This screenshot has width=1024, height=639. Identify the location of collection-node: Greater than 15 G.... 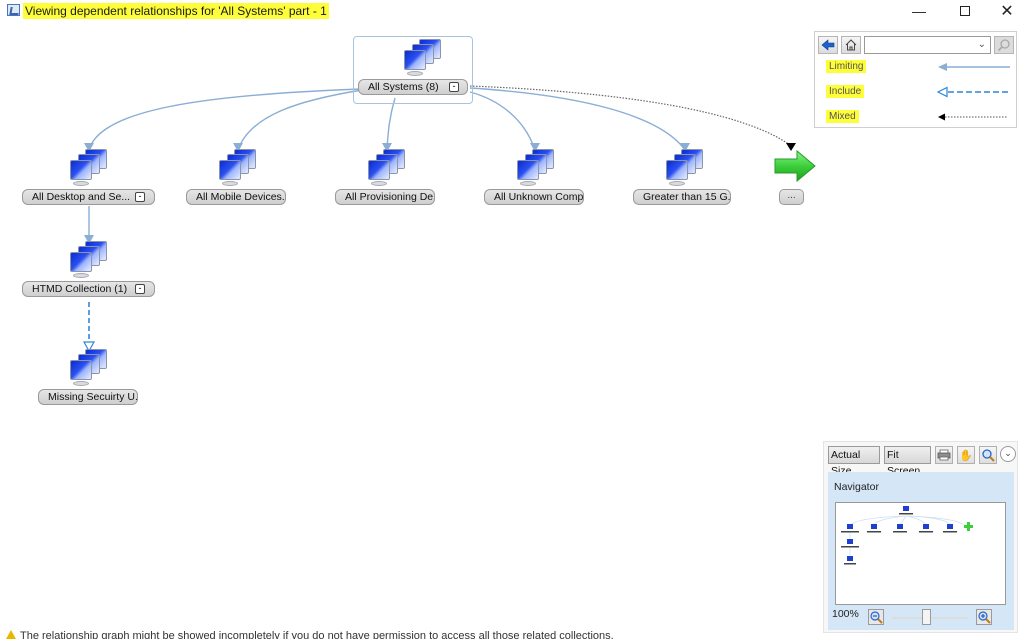
(698, 182).